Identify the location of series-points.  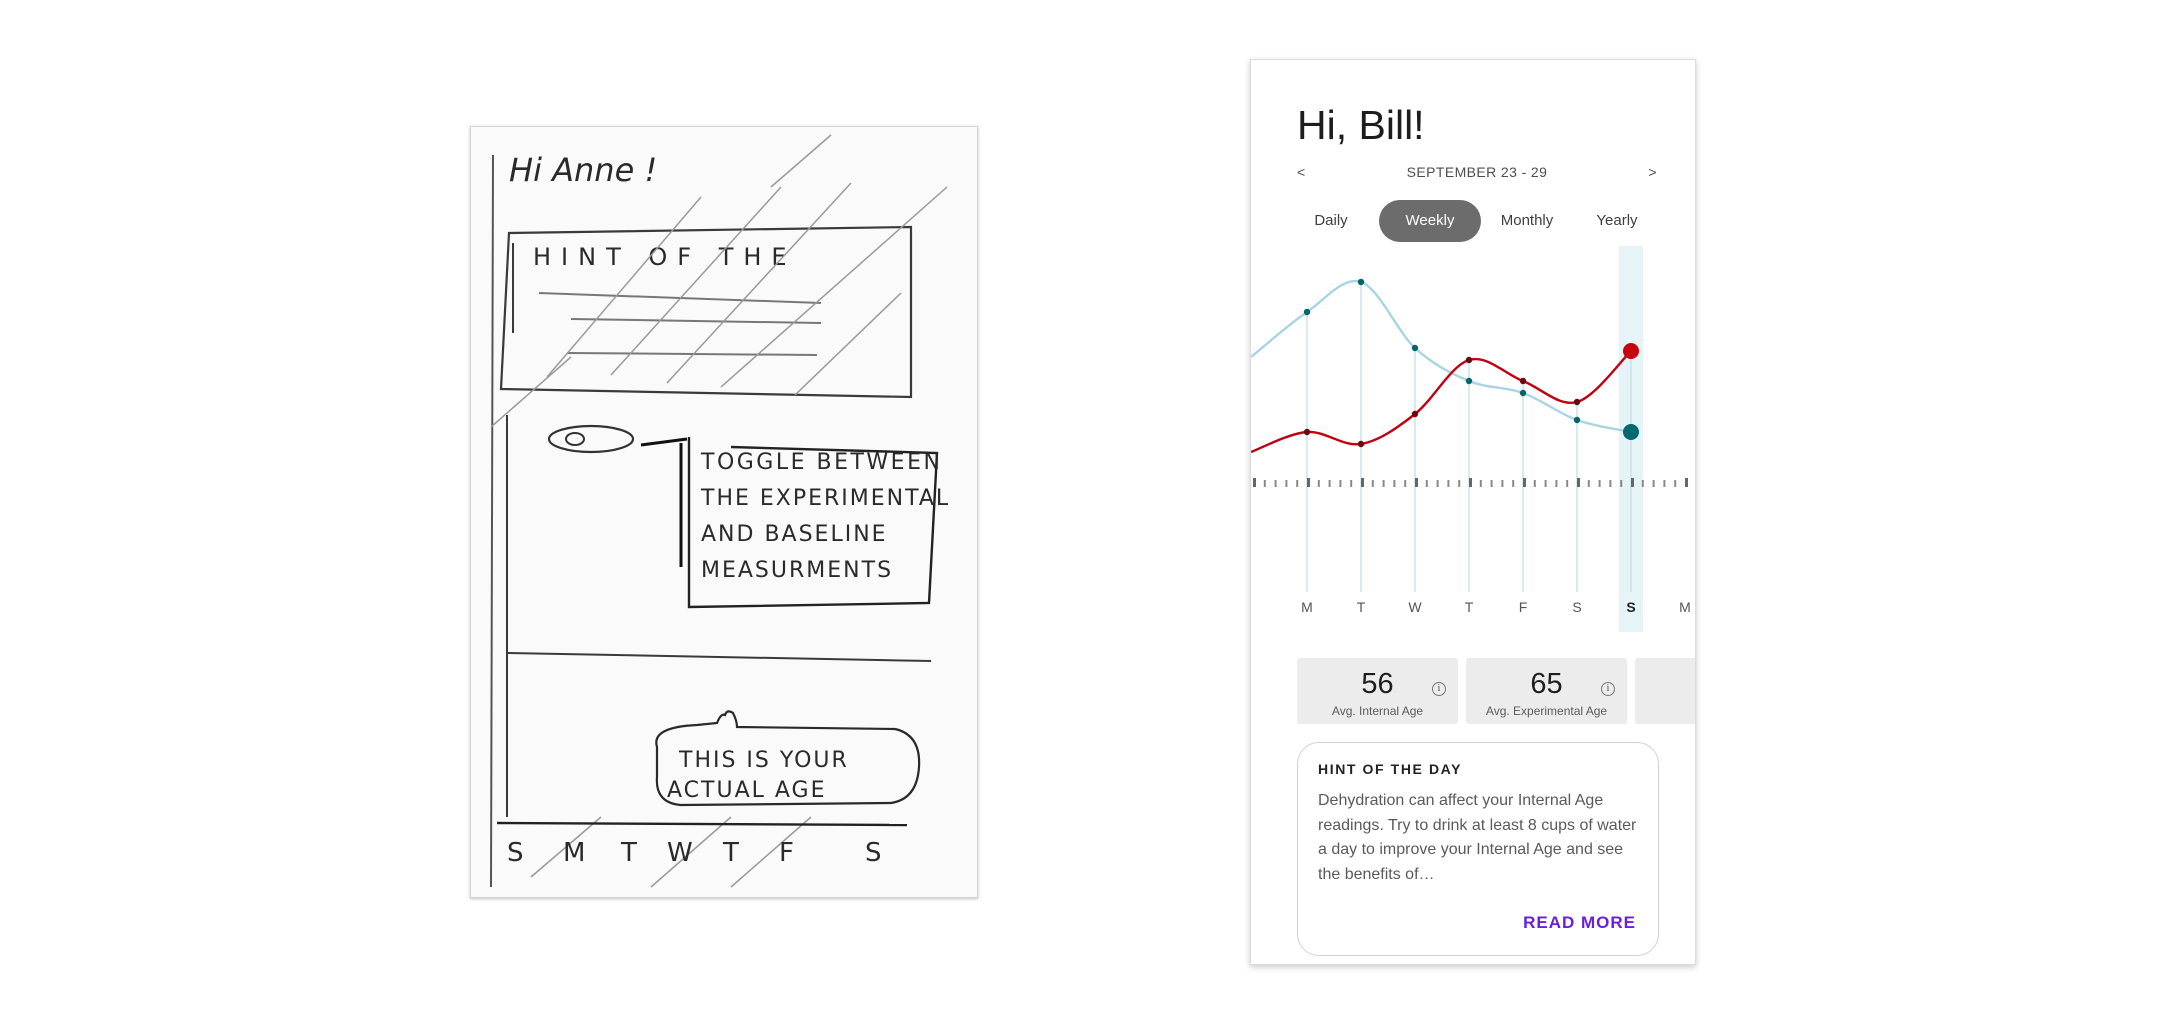
(1471, 363).